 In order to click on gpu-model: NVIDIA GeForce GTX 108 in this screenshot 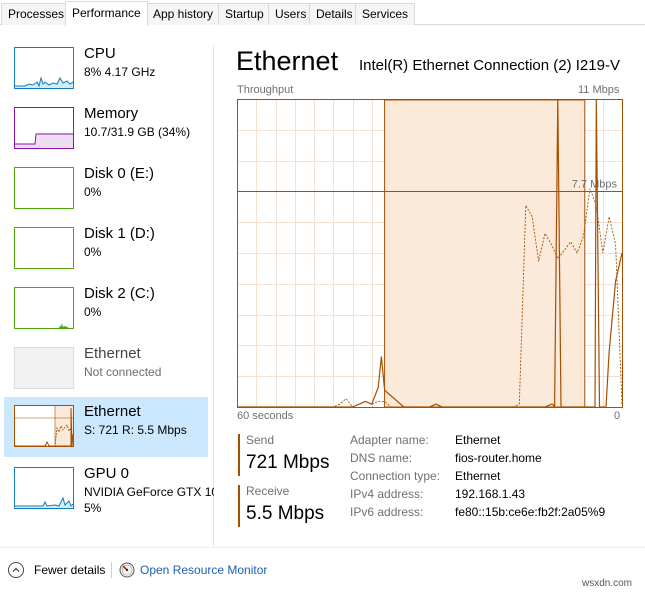, I will do `click(149, 492)`.